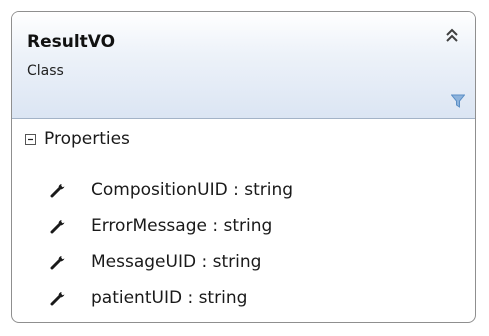 This screenshot has height=336, width=489. I want to click on property-item: CompositionUID : string, so click(171, 190).